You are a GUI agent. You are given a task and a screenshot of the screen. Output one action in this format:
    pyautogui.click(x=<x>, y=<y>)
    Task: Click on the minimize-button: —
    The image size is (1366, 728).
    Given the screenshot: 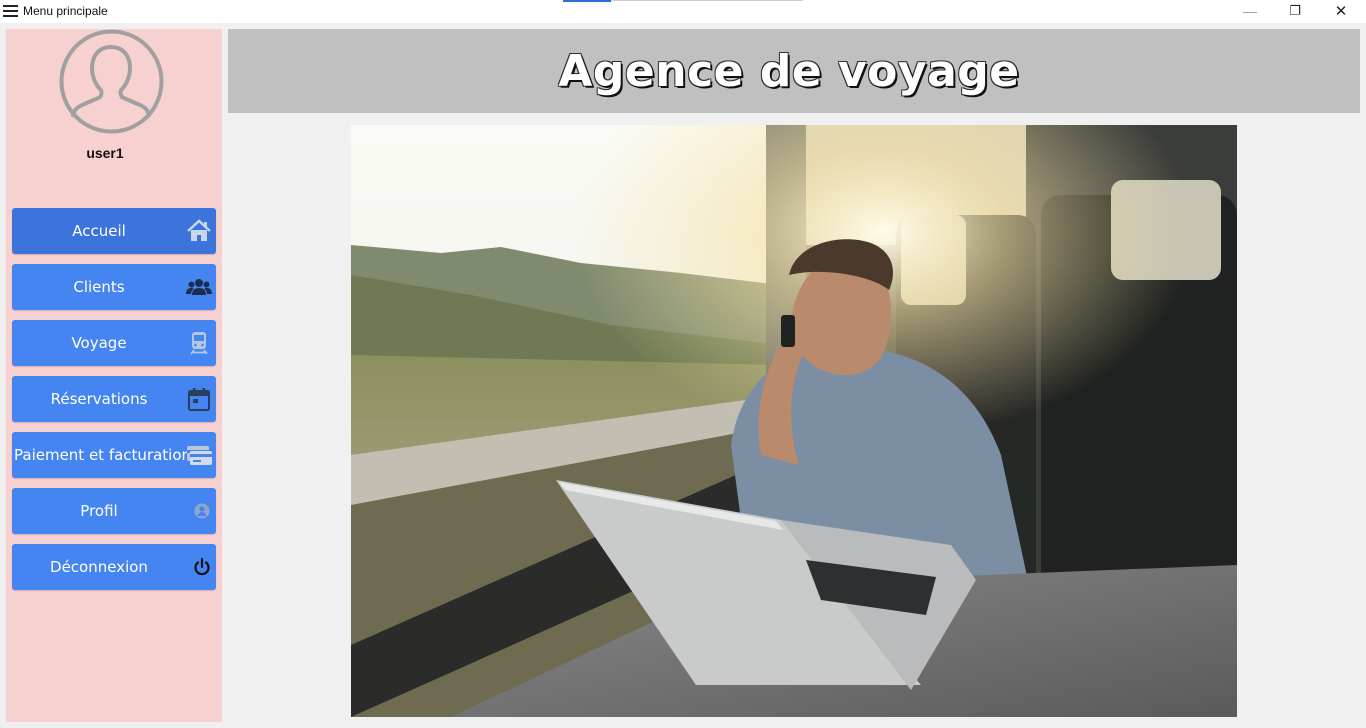 What is the action you would take?
    pyautogui.click(x=1250, y=11)
    